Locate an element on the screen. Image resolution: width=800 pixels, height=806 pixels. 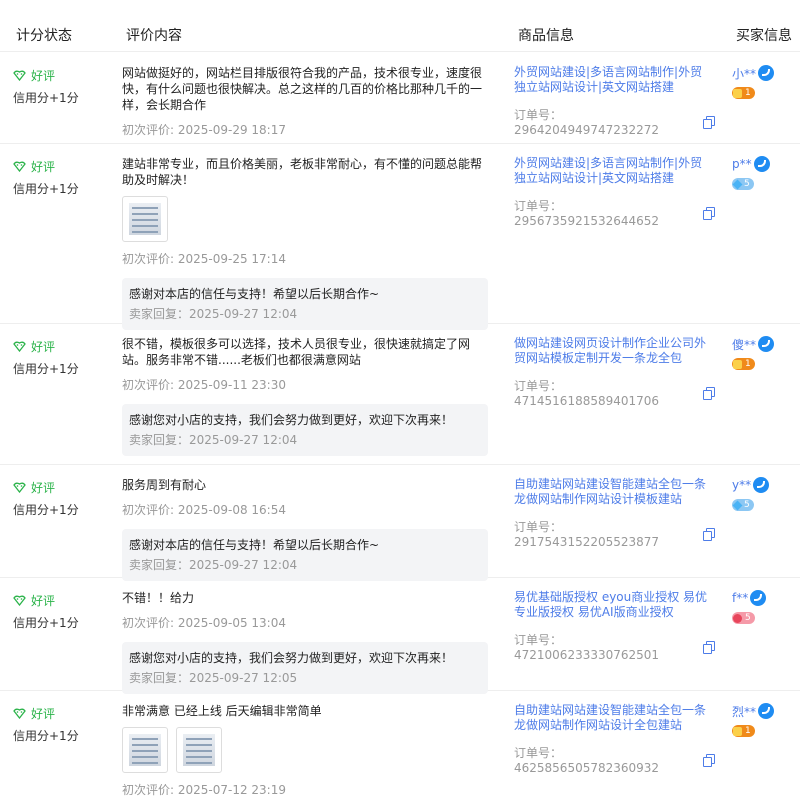
buyer-name: y** is located at coordinates (765, 485).